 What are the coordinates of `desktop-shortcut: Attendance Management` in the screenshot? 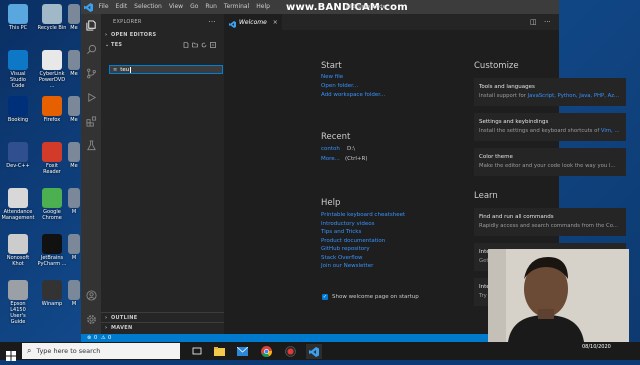 It's located at (18, 204).